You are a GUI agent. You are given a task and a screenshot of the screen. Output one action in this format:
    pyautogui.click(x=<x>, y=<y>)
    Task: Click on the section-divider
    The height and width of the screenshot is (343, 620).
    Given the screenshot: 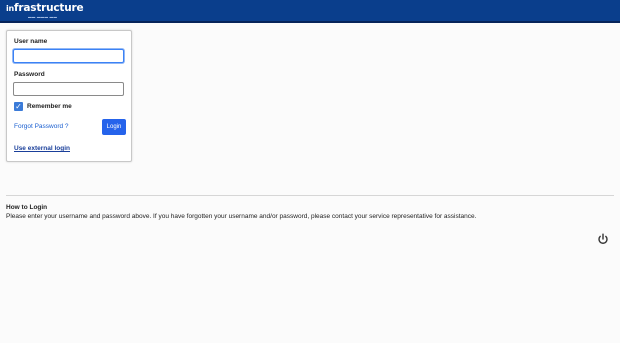 What is the action you would take?
    pyautogui.click(x=310, y=195)
    